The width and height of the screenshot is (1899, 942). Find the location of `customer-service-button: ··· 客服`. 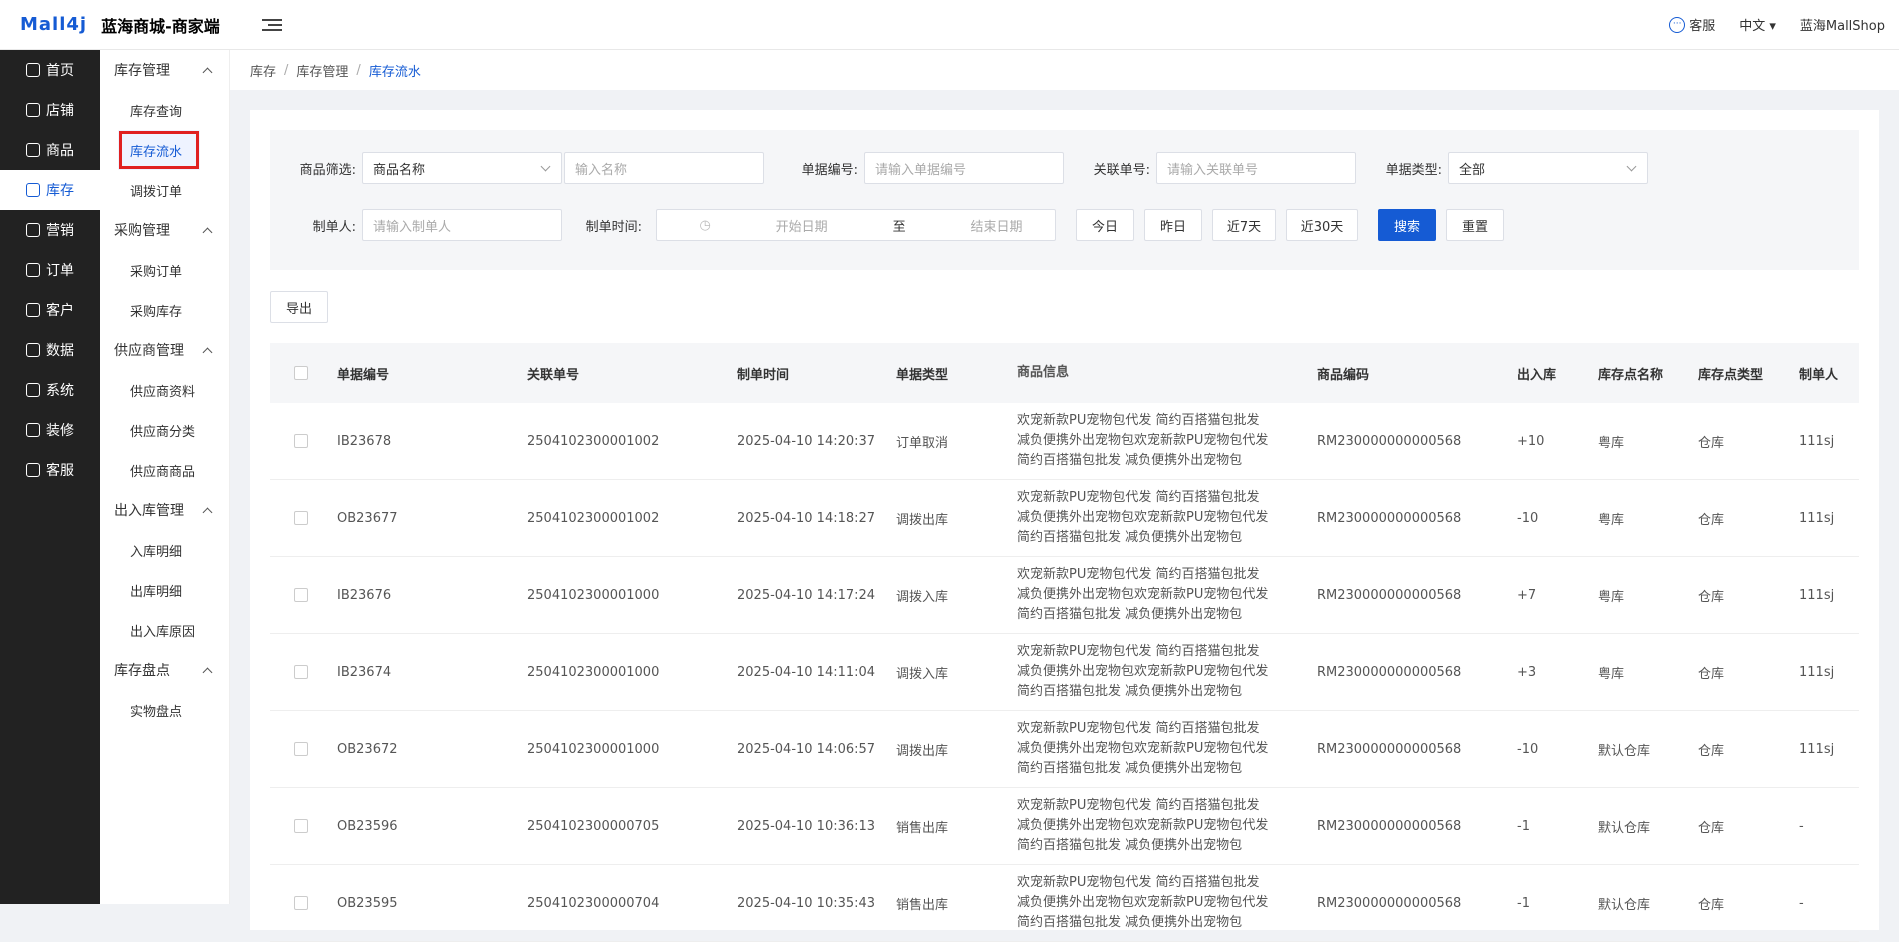

customer-service-button: ··· 客服 is located at coordinates (1692, 24).